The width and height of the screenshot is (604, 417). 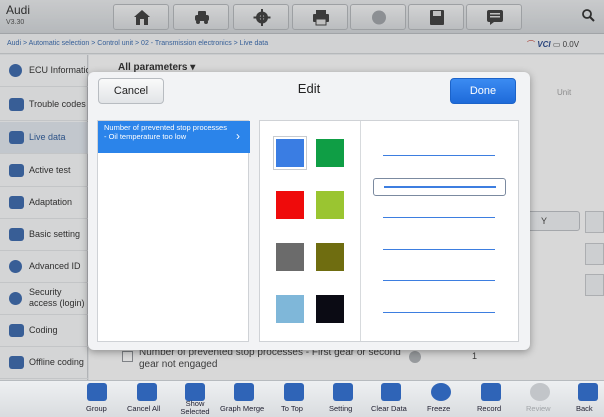 I want to click on trash-icon, so click(x=391, y=392).